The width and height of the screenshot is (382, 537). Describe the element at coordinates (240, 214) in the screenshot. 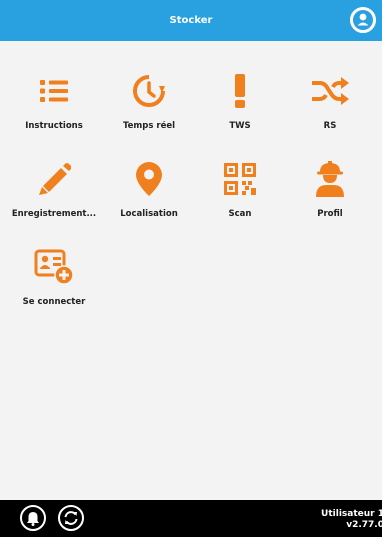

I see `tile-label: Scan` at that location.